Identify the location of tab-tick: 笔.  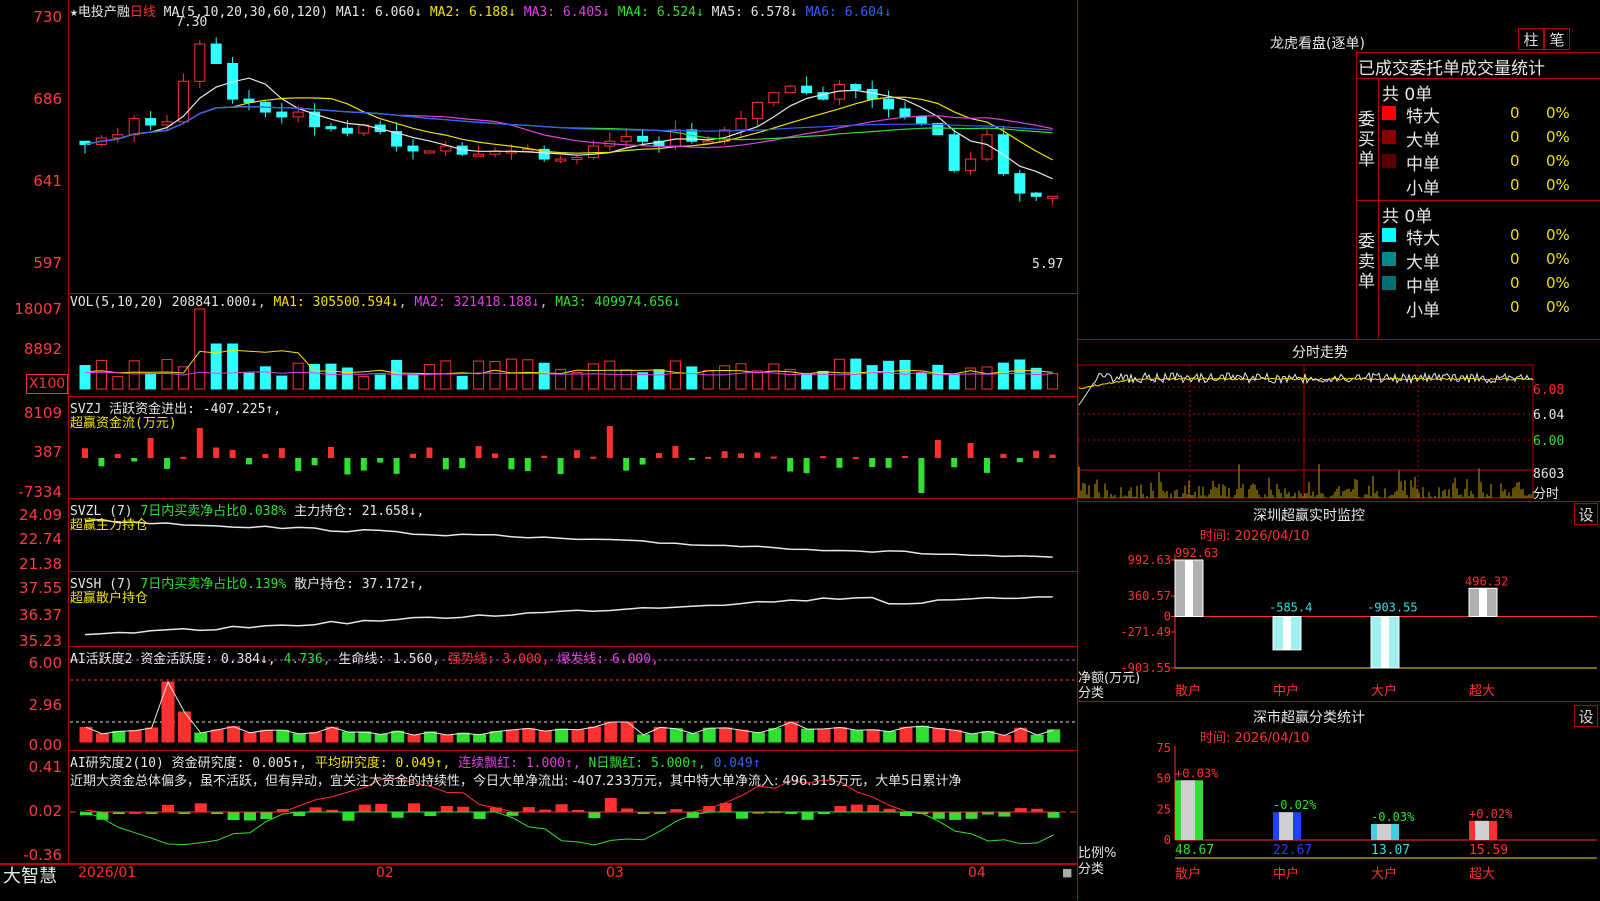
(1557, 39).